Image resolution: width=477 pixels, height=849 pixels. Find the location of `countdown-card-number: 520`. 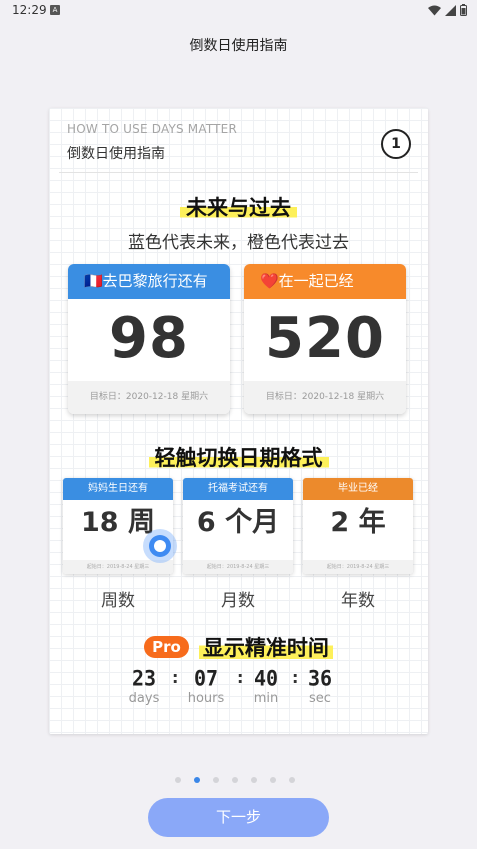

countdown-card-number: 520 is located at coordinates (325, 338).